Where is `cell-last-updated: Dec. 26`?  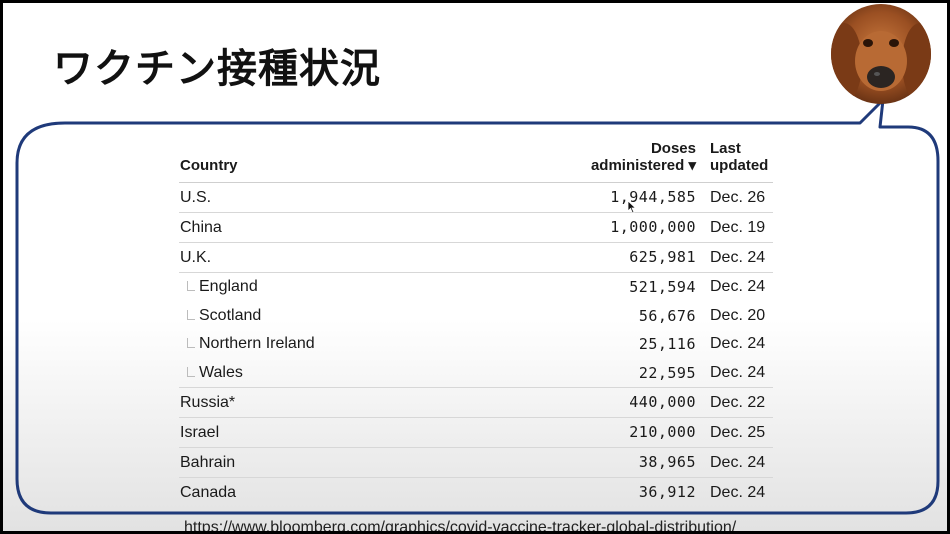 cell-last-updated: Dec. 26 is located at coordinates (738, 197).